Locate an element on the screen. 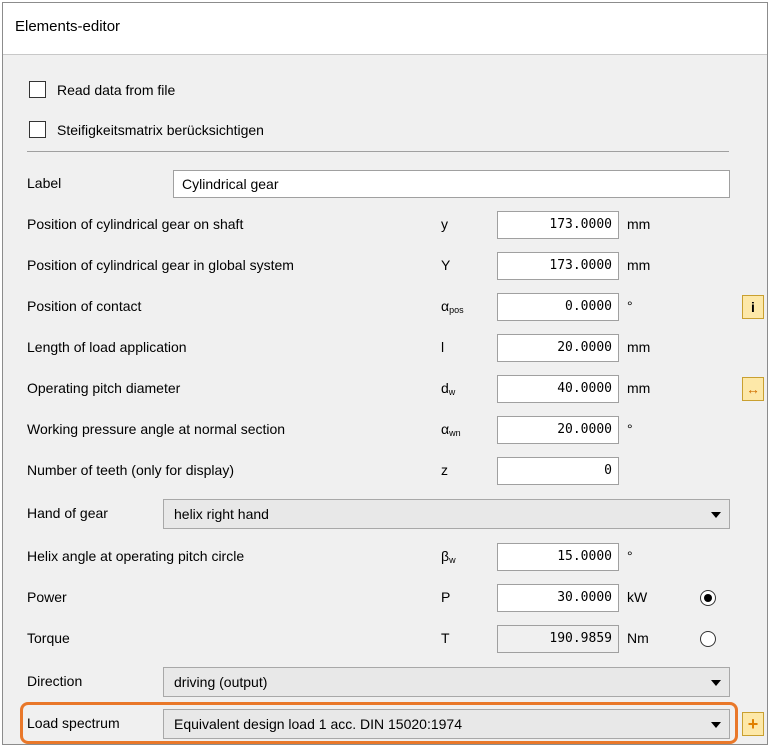 The width and height of the screenshot is (772, 747). load-spectrum-highlight is located at coordinates (379, 723).